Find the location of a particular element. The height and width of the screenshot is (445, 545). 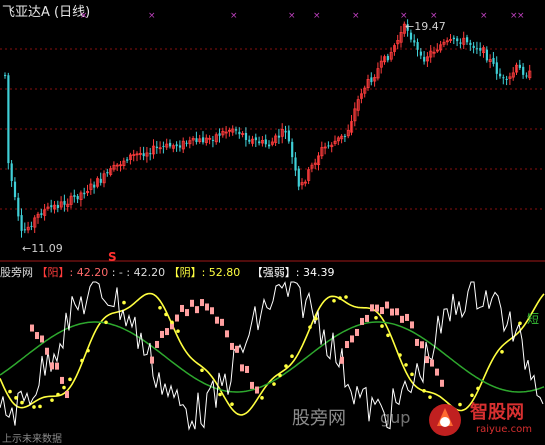

low-arrow: ← is located at coordinates (27, 248).